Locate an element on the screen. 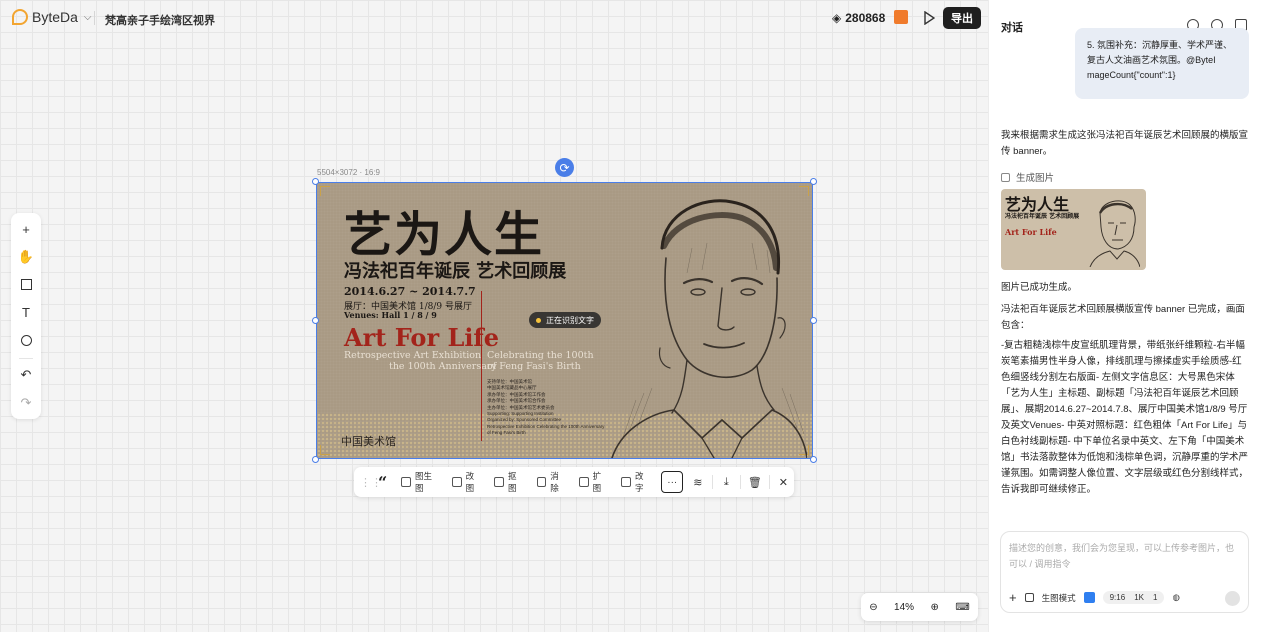 This screenshot has width=1267, height=632. action-label: 改字 is located at coordinates (639, 482).